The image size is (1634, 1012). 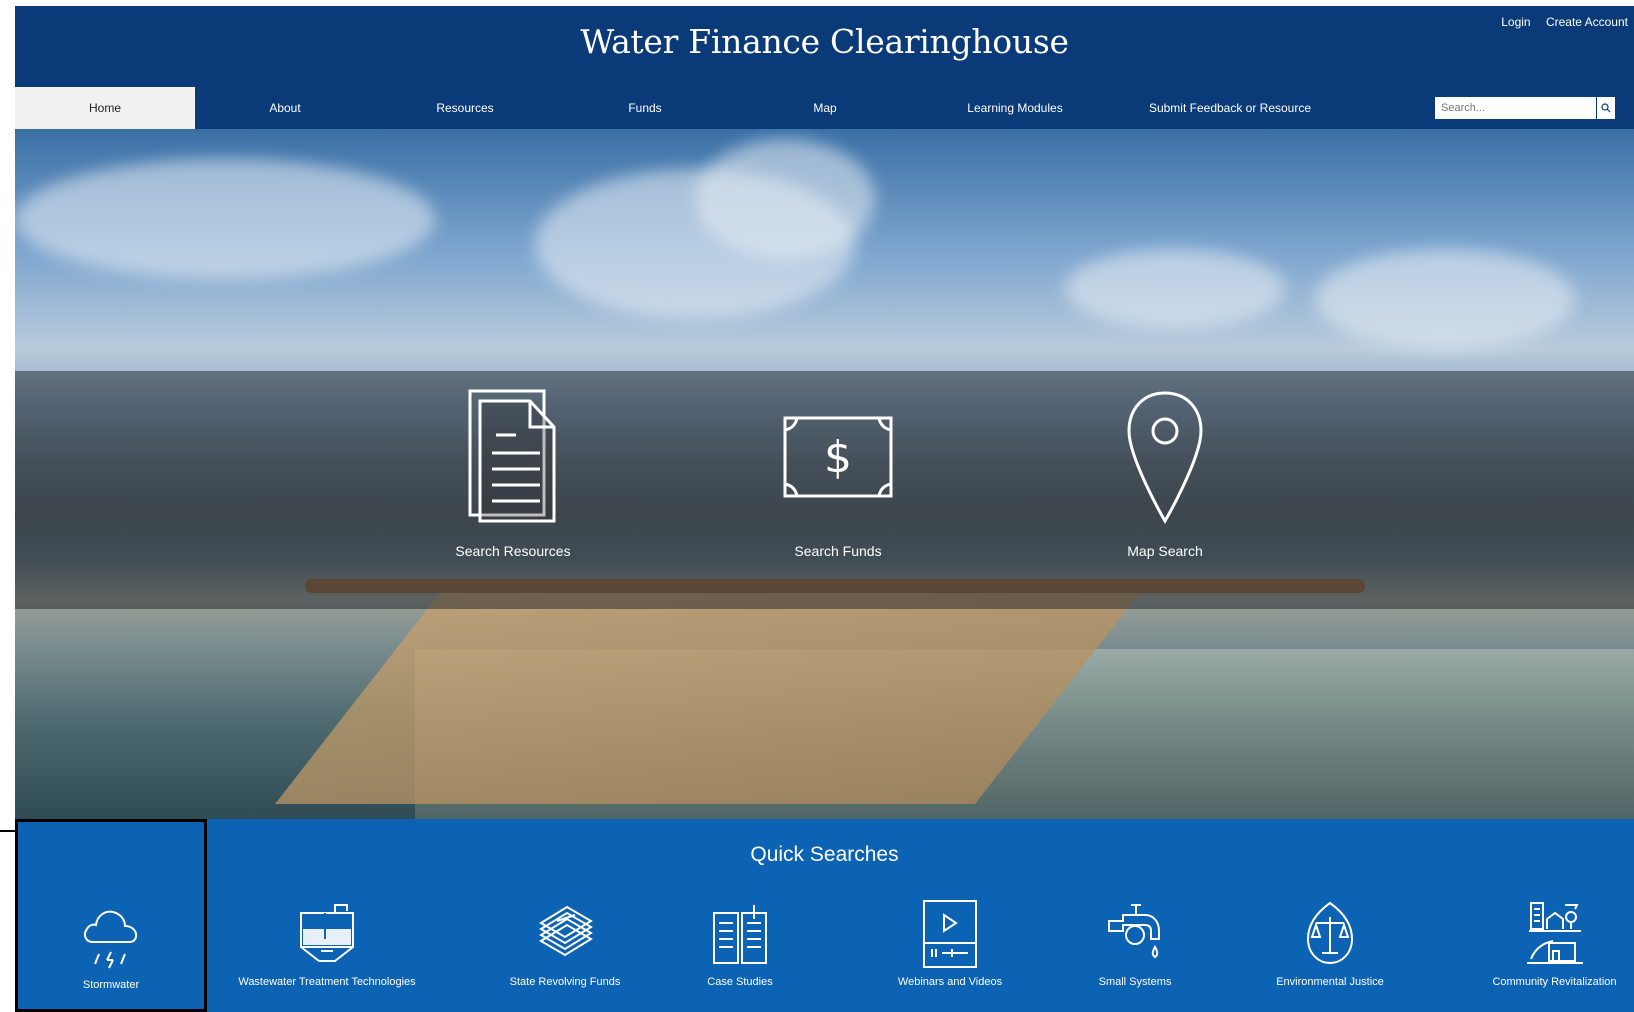 What do you see at coordinates (285, 108) in the screenshot?
I see `nav-about: About` at bounding box center [285, 108].